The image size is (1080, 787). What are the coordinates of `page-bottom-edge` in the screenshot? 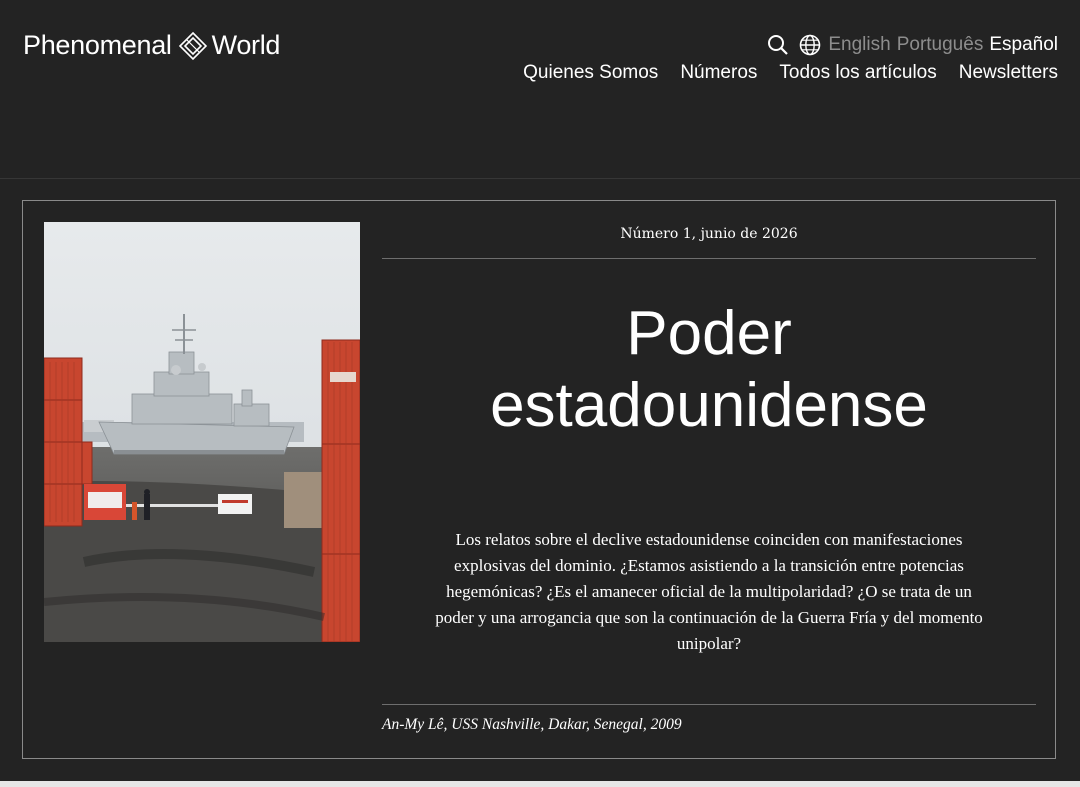 It's located at (540, 784).